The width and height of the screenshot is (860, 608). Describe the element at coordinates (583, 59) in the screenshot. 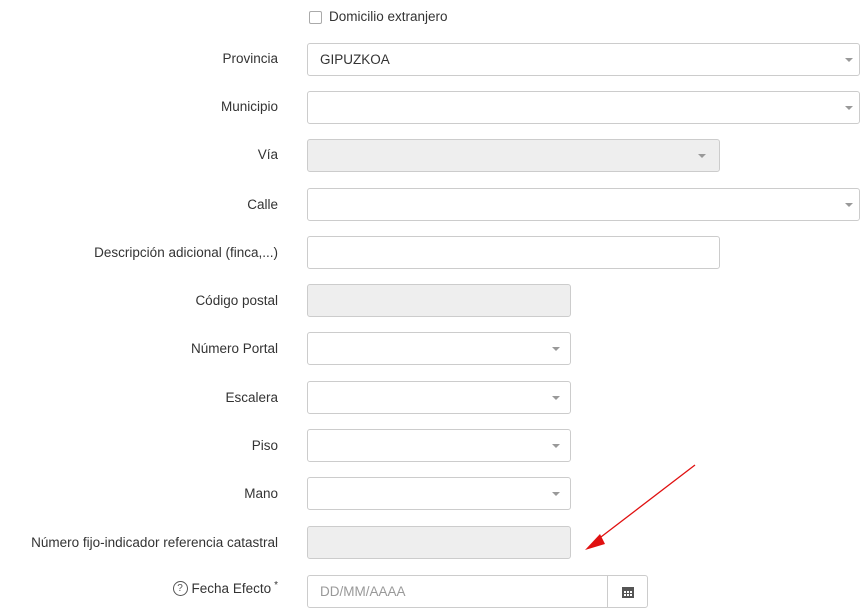

I see `provincia-select: GIPUZKOA` at that location.